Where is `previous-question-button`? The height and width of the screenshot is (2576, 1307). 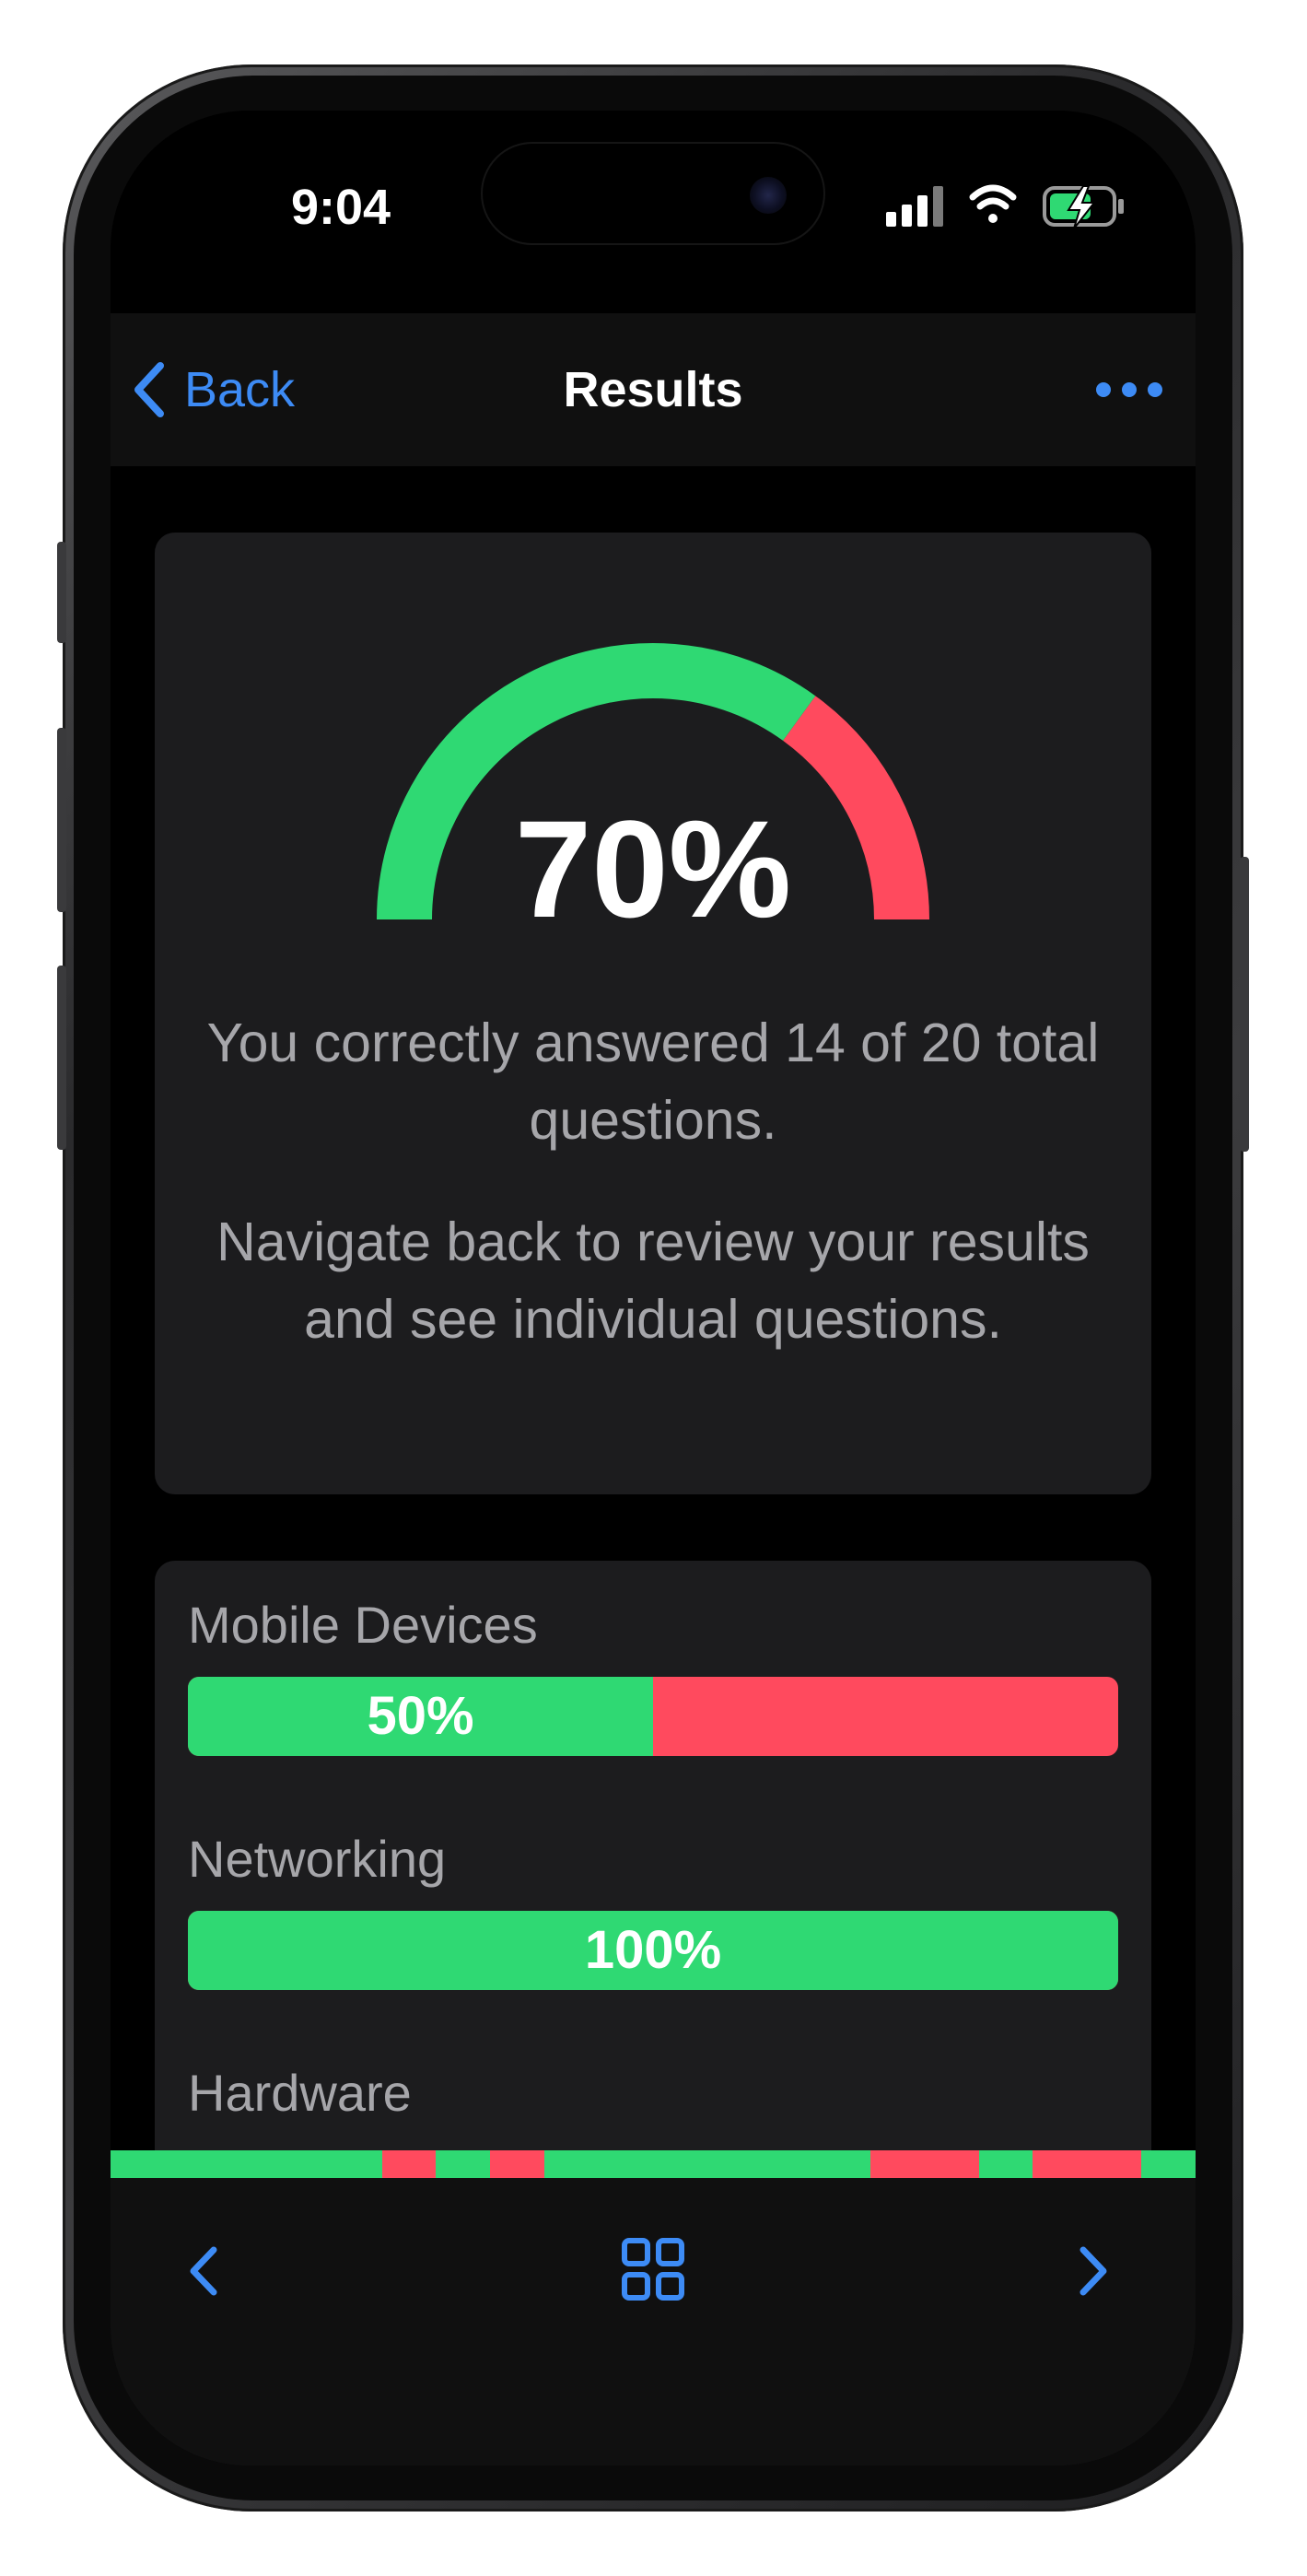 previous-question-button is located at coordinates (203, 2273).